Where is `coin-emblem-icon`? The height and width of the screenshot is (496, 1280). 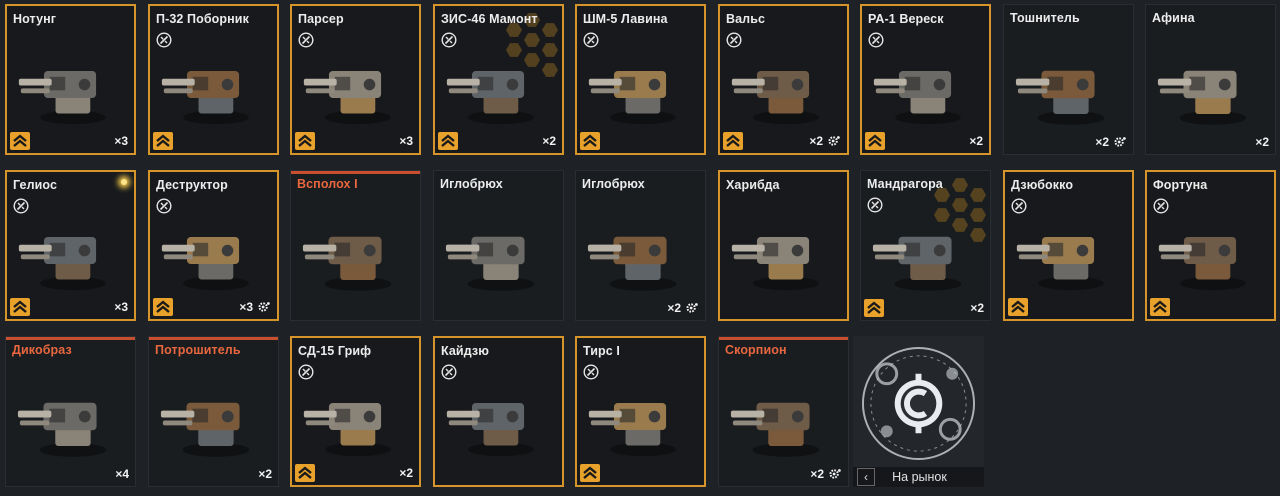
coin-emblem-icon is located at coordinates (918, 403).